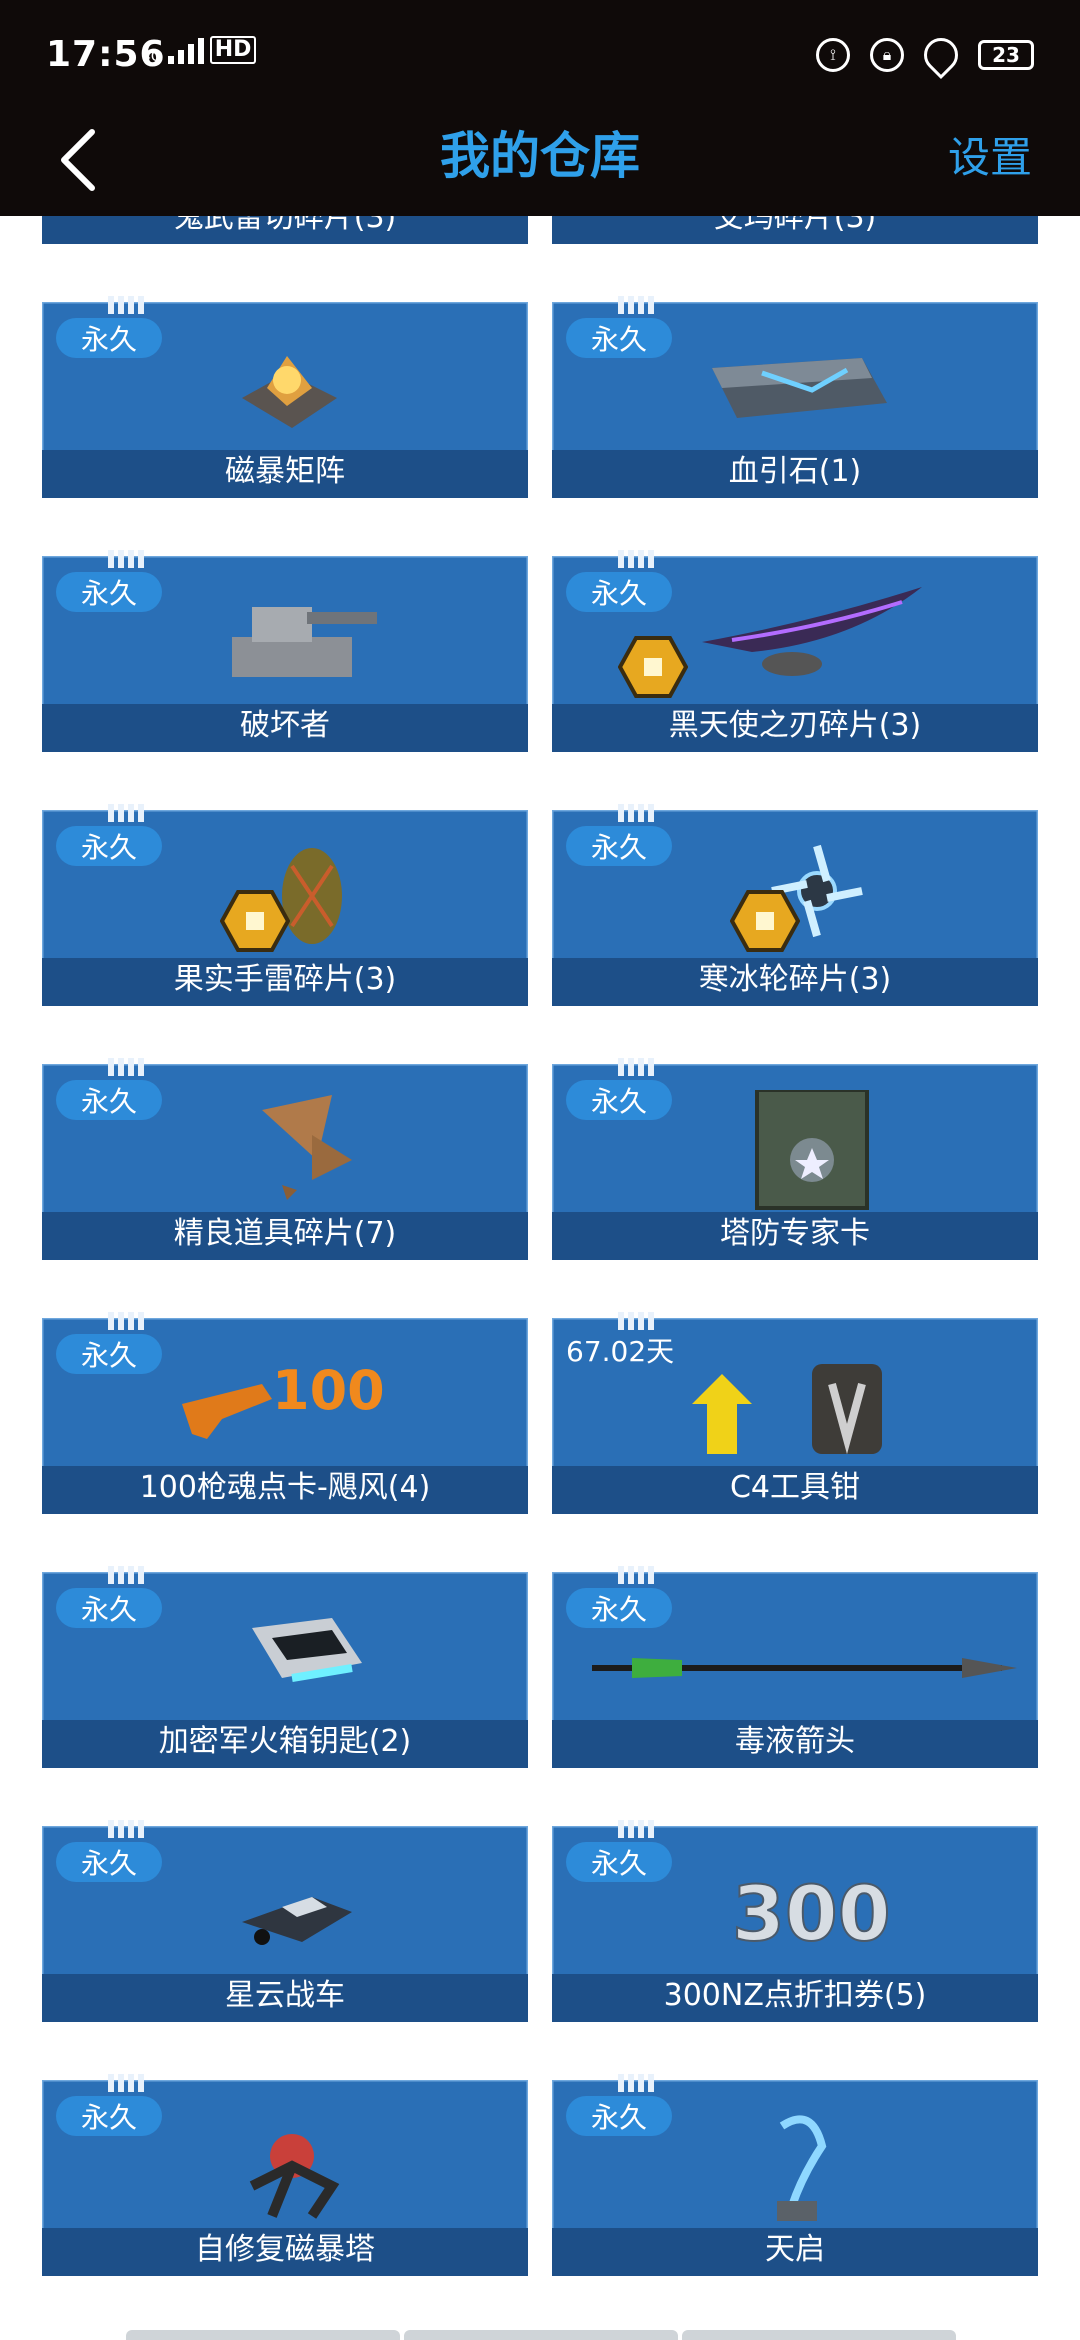  Describe the element at coordinates (795, 1741) in the screenshot. I see `item-name: 毒液箭头` at that location.